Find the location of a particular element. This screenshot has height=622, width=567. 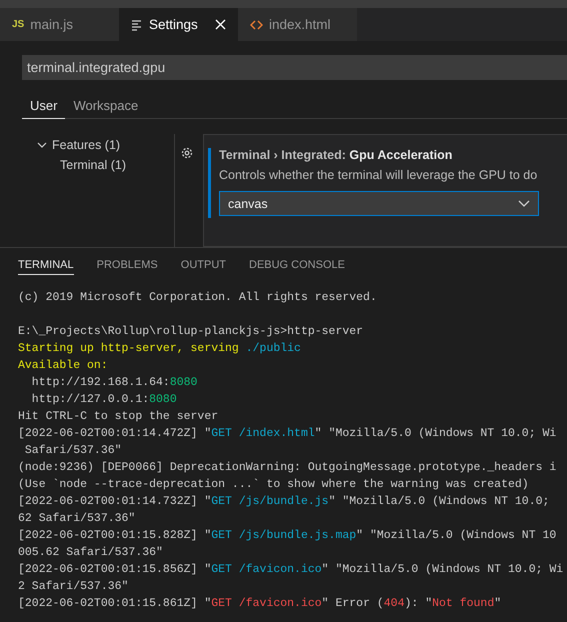

terminal-line: [2022-06-02T00:01:15.828Z] "GET /js/bundle.js.map" "Mozilla/5.0 (Windows NT 10 is located at coordinates (288, 536).